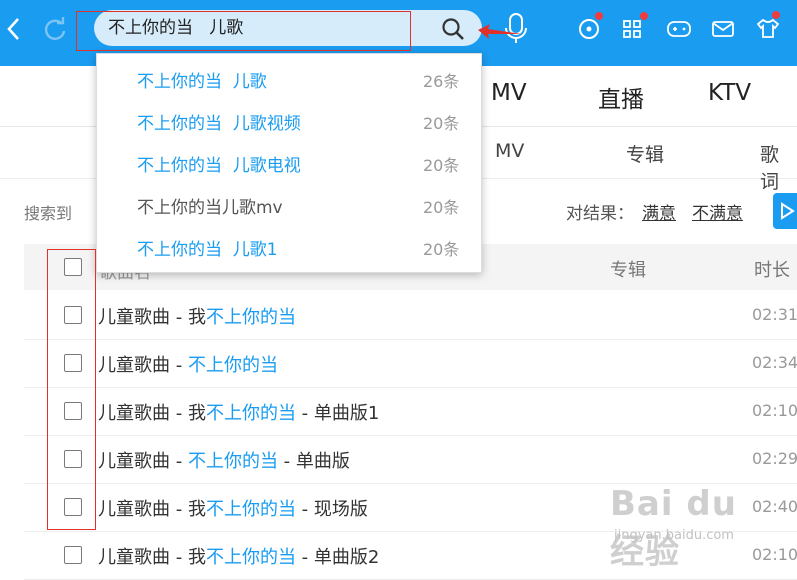  What do you see at coordinates (723, 28) in the screenshot?
I see `mail-icon` at bounding box center [723, 28].